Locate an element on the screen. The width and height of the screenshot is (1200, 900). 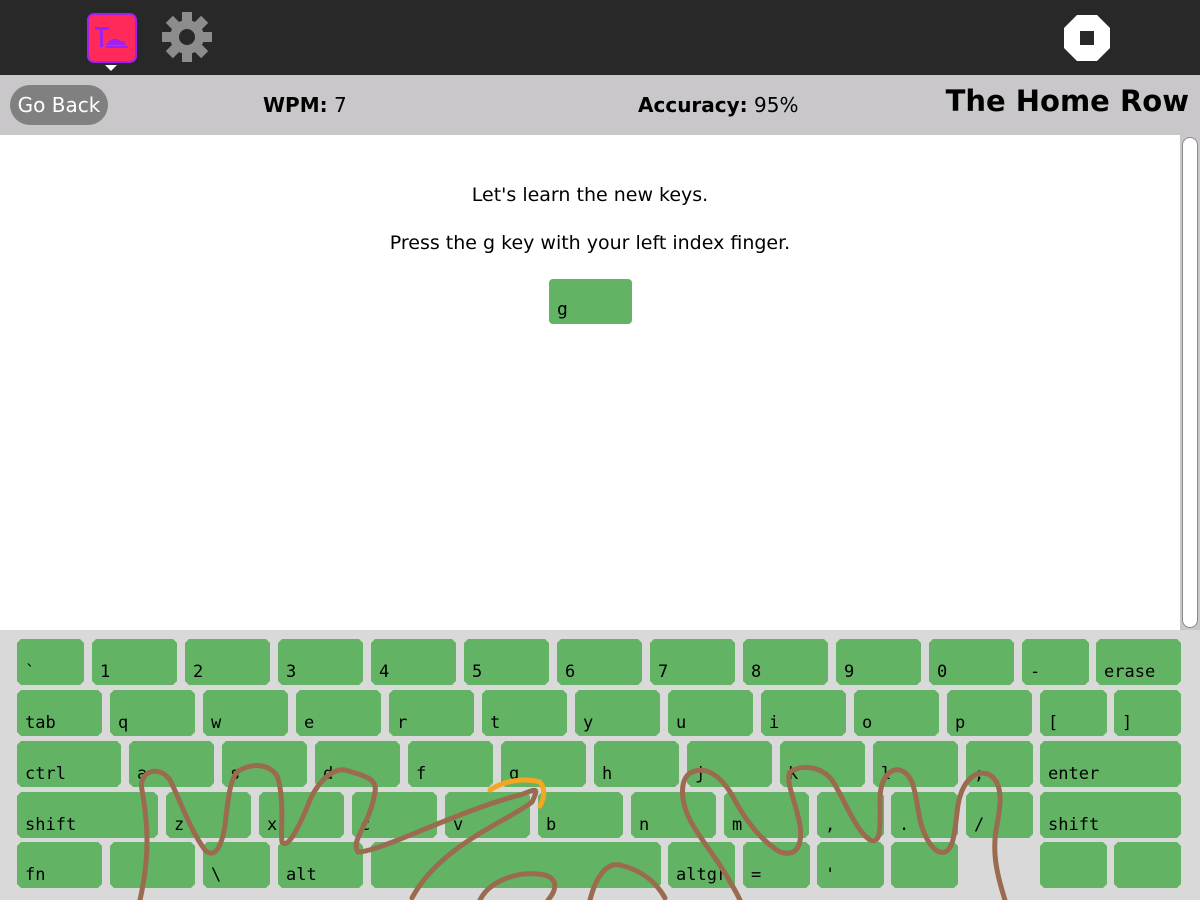
key-x45: - is located at coordinates (1055, 662).